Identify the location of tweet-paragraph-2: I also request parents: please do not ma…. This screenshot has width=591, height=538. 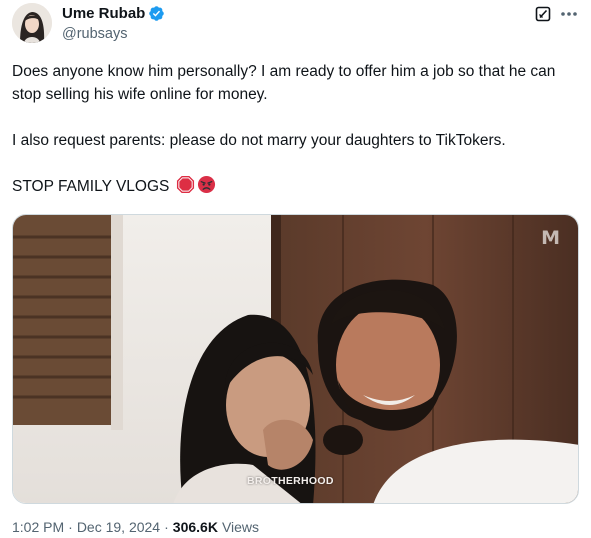
(259, 140).